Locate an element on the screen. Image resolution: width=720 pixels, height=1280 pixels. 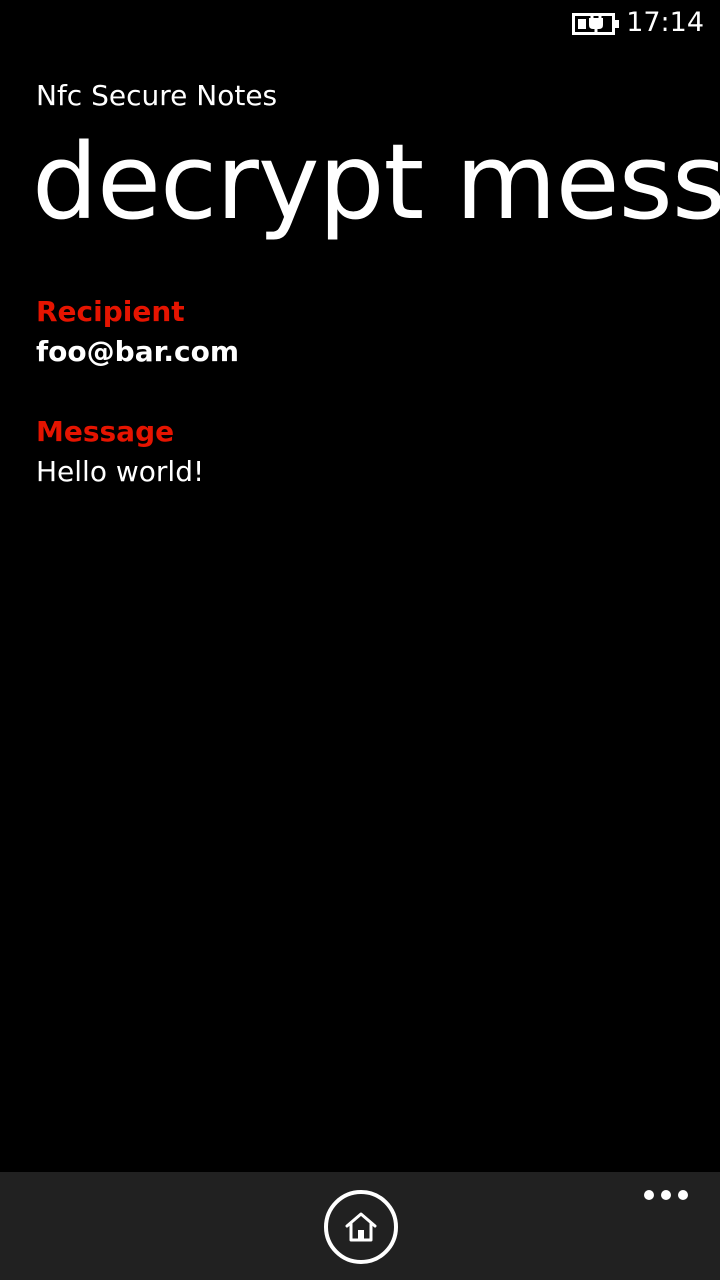
app-bar is located at coordinates (360, 1226).